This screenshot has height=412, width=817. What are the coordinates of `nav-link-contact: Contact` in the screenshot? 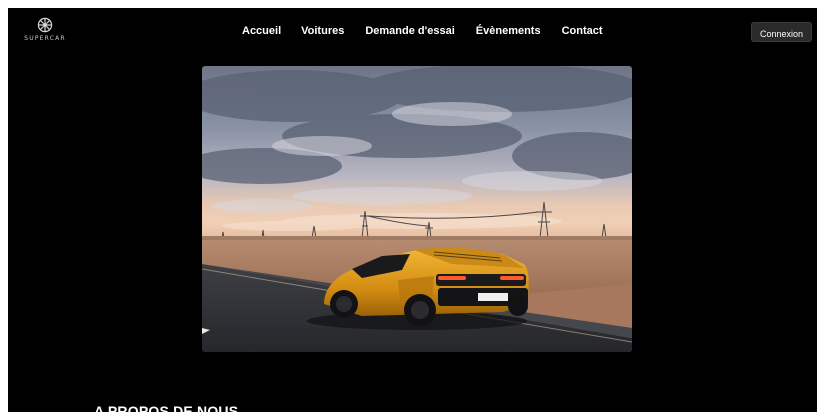 It's located at (582, 31).